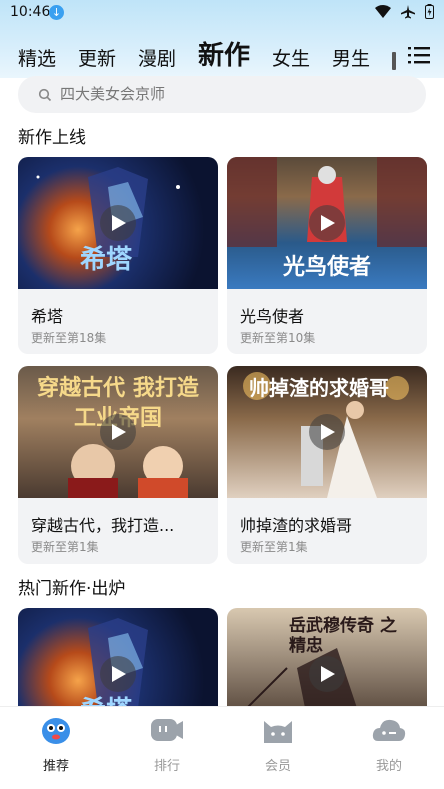 The width and height of the screenshot is (444, 789). I want to click on category-tabs: 精选 更新 漫剧 新作 女生 男生, so click(222, 54).